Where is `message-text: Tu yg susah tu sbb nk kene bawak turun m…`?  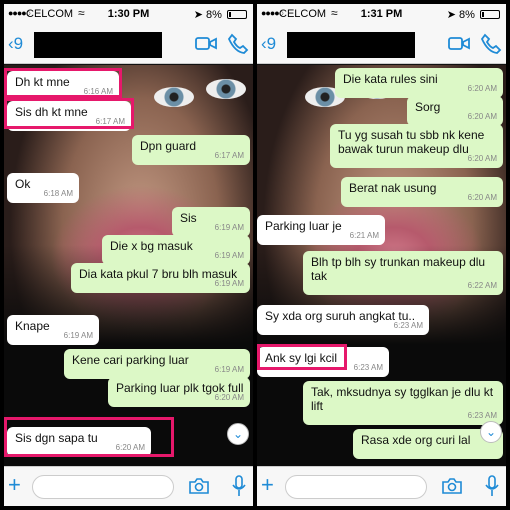
message-text: Tu yg susah tu sbb nk kene bawak turun m… is located at coordinates (411, 142).